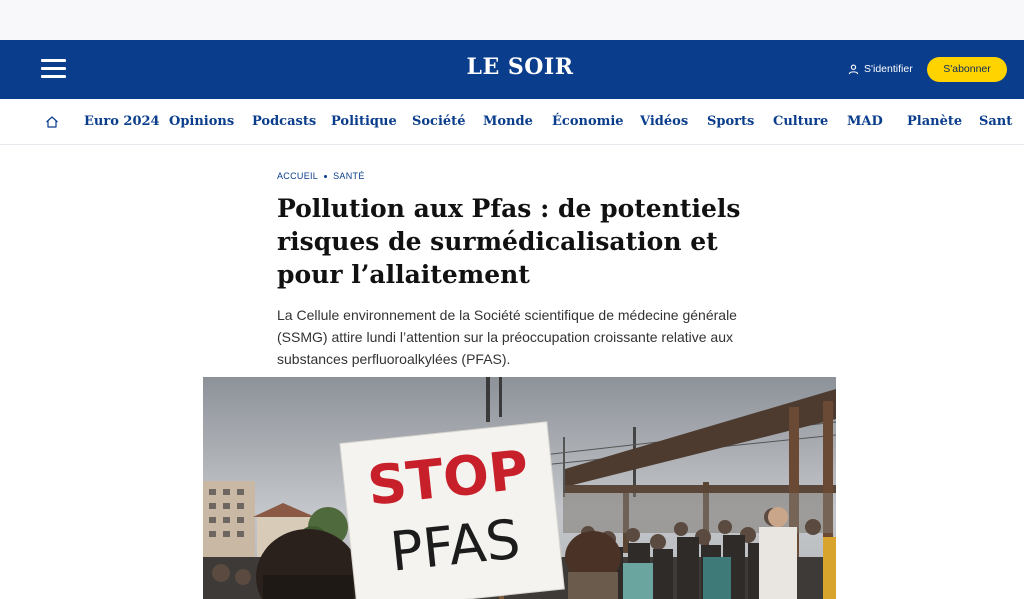 The height and width of the screenshot is (599, 1024). Describe the element at coordinates (201, 121) in the screenshot. I see `nav-item-opinions: Opinions` at that location.